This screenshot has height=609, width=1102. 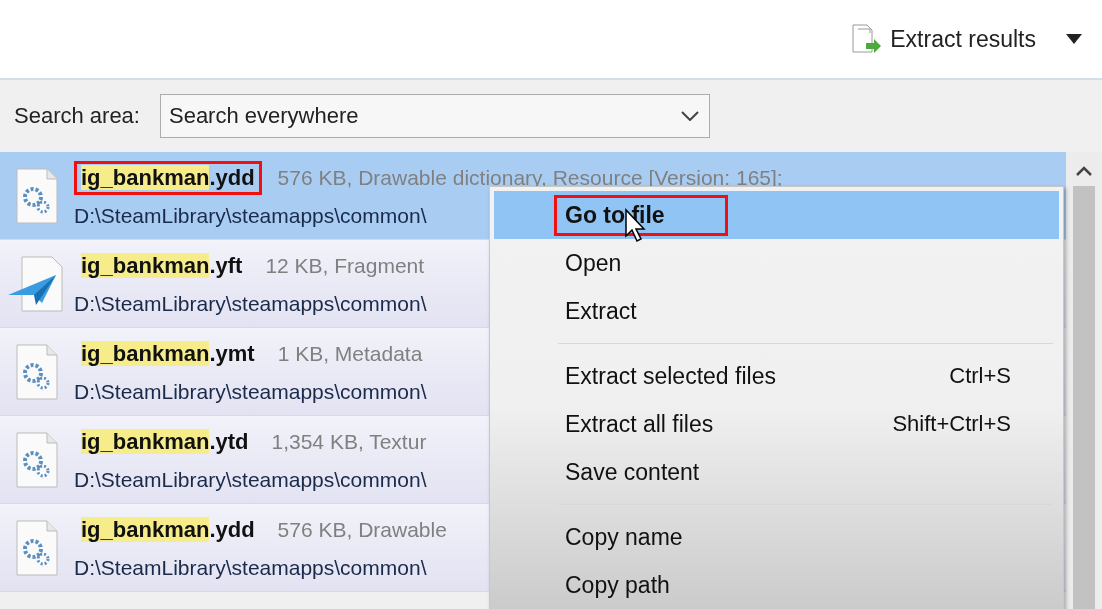 What do you see at coordinates (77, 116) in the screenshot?
I see `search-area-label: Search area:` at bounding box center [77, 116].